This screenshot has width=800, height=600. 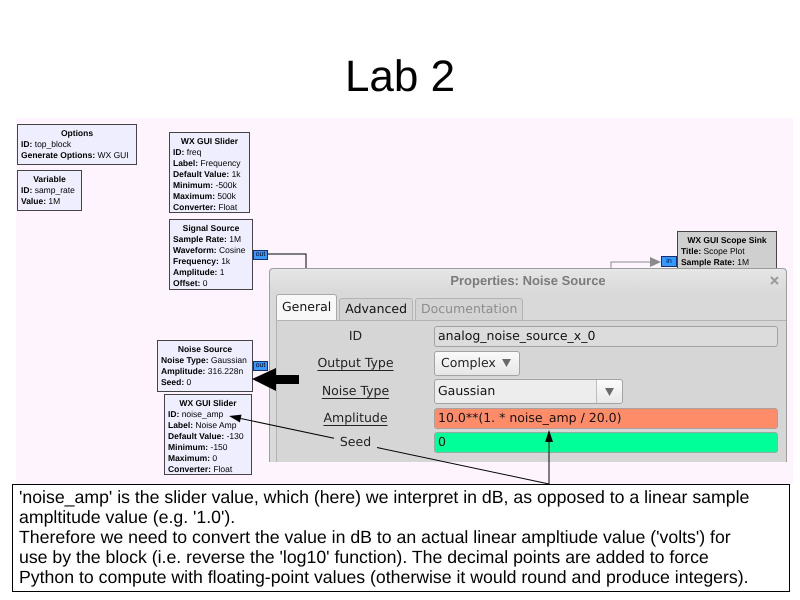 I want to click on block-param: ID: top_block, so click(x=46, y=144).